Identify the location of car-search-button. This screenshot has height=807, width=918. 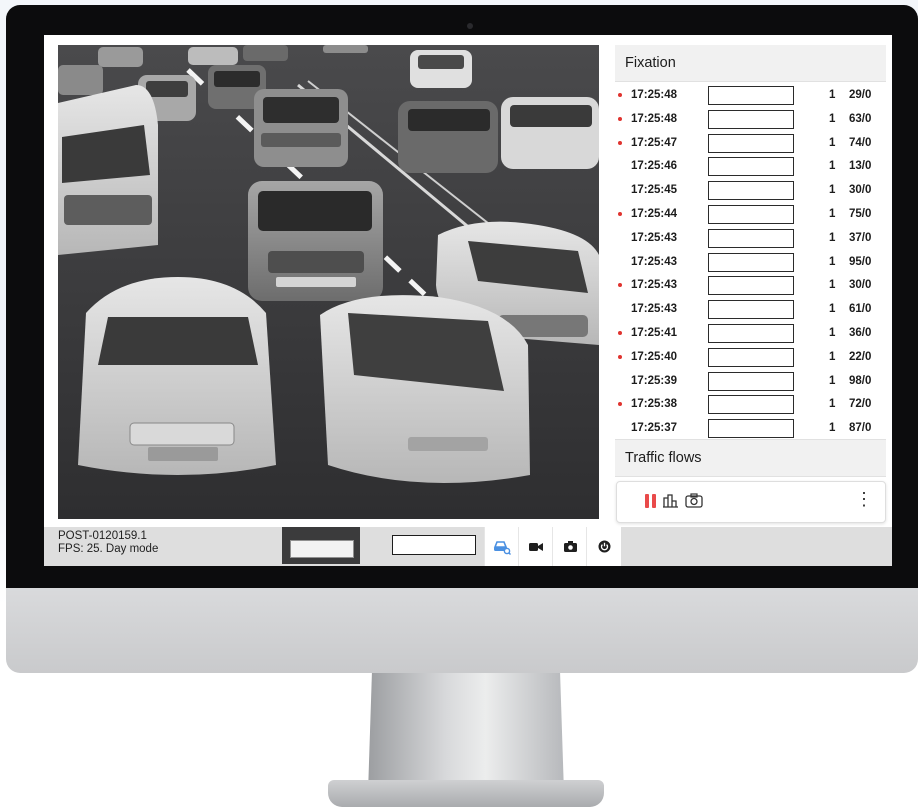
(501, 546).